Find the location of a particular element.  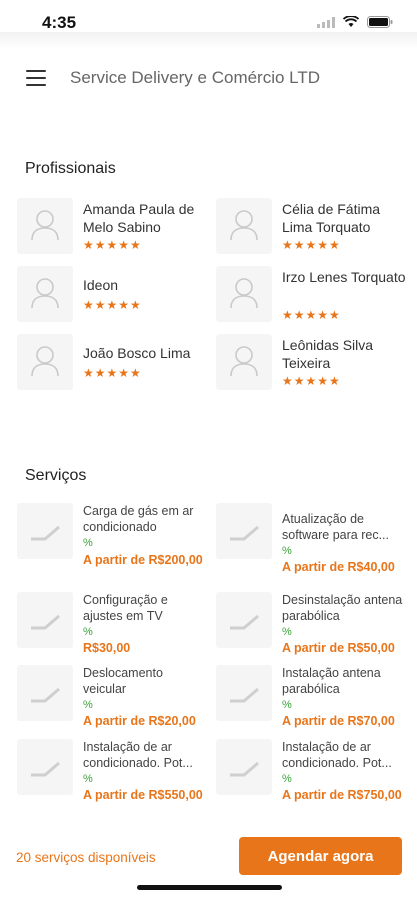

professional-name: Amanda Paula de Melo Sabino is located at coordinates (139, 218).